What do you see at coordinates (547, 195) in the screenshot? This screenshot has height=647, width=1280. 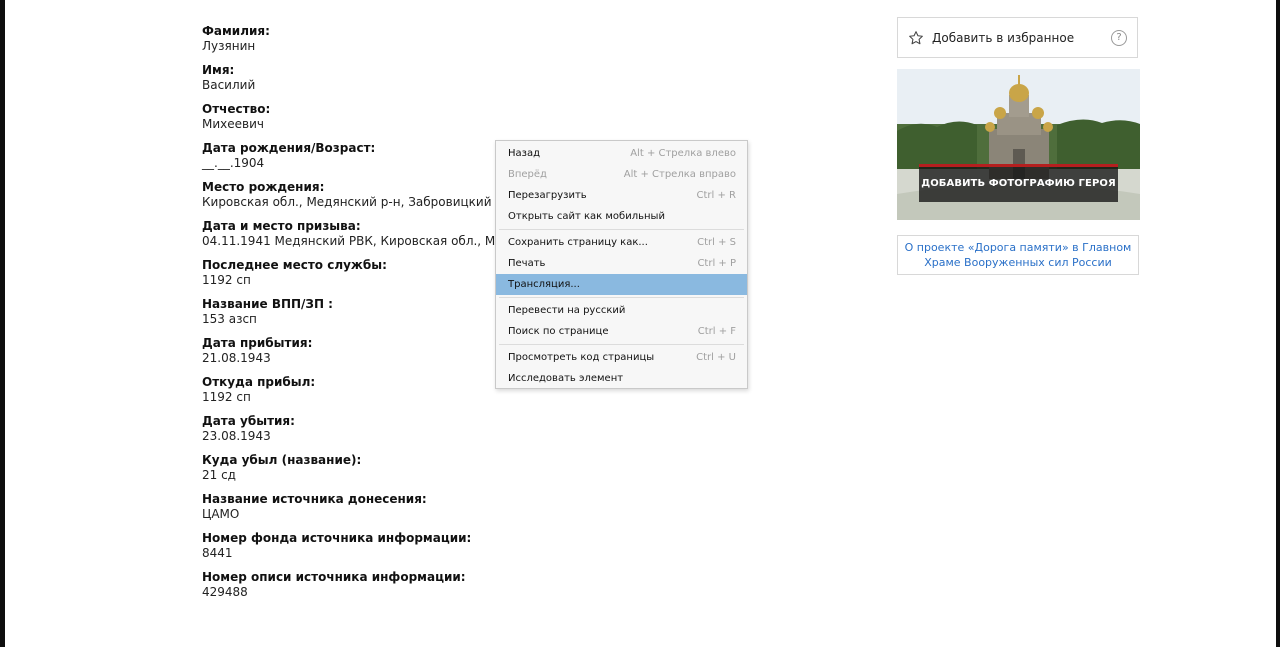 I see `menu-item-label: Перезагрузить` at bounding box center [547, 195].